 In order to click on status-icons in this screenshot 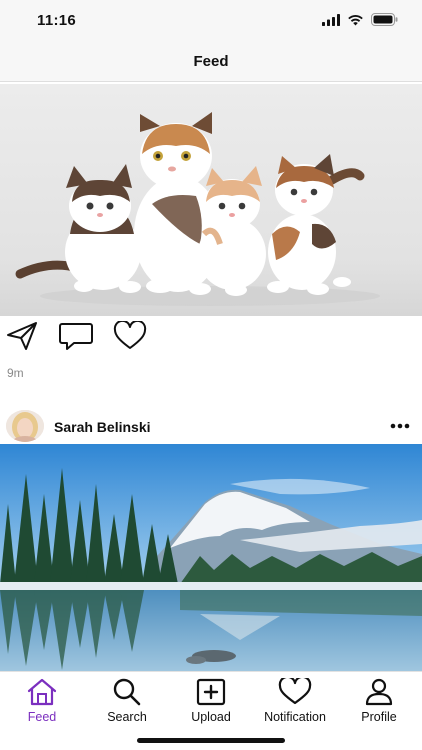, I will do `click(360, 22)`.